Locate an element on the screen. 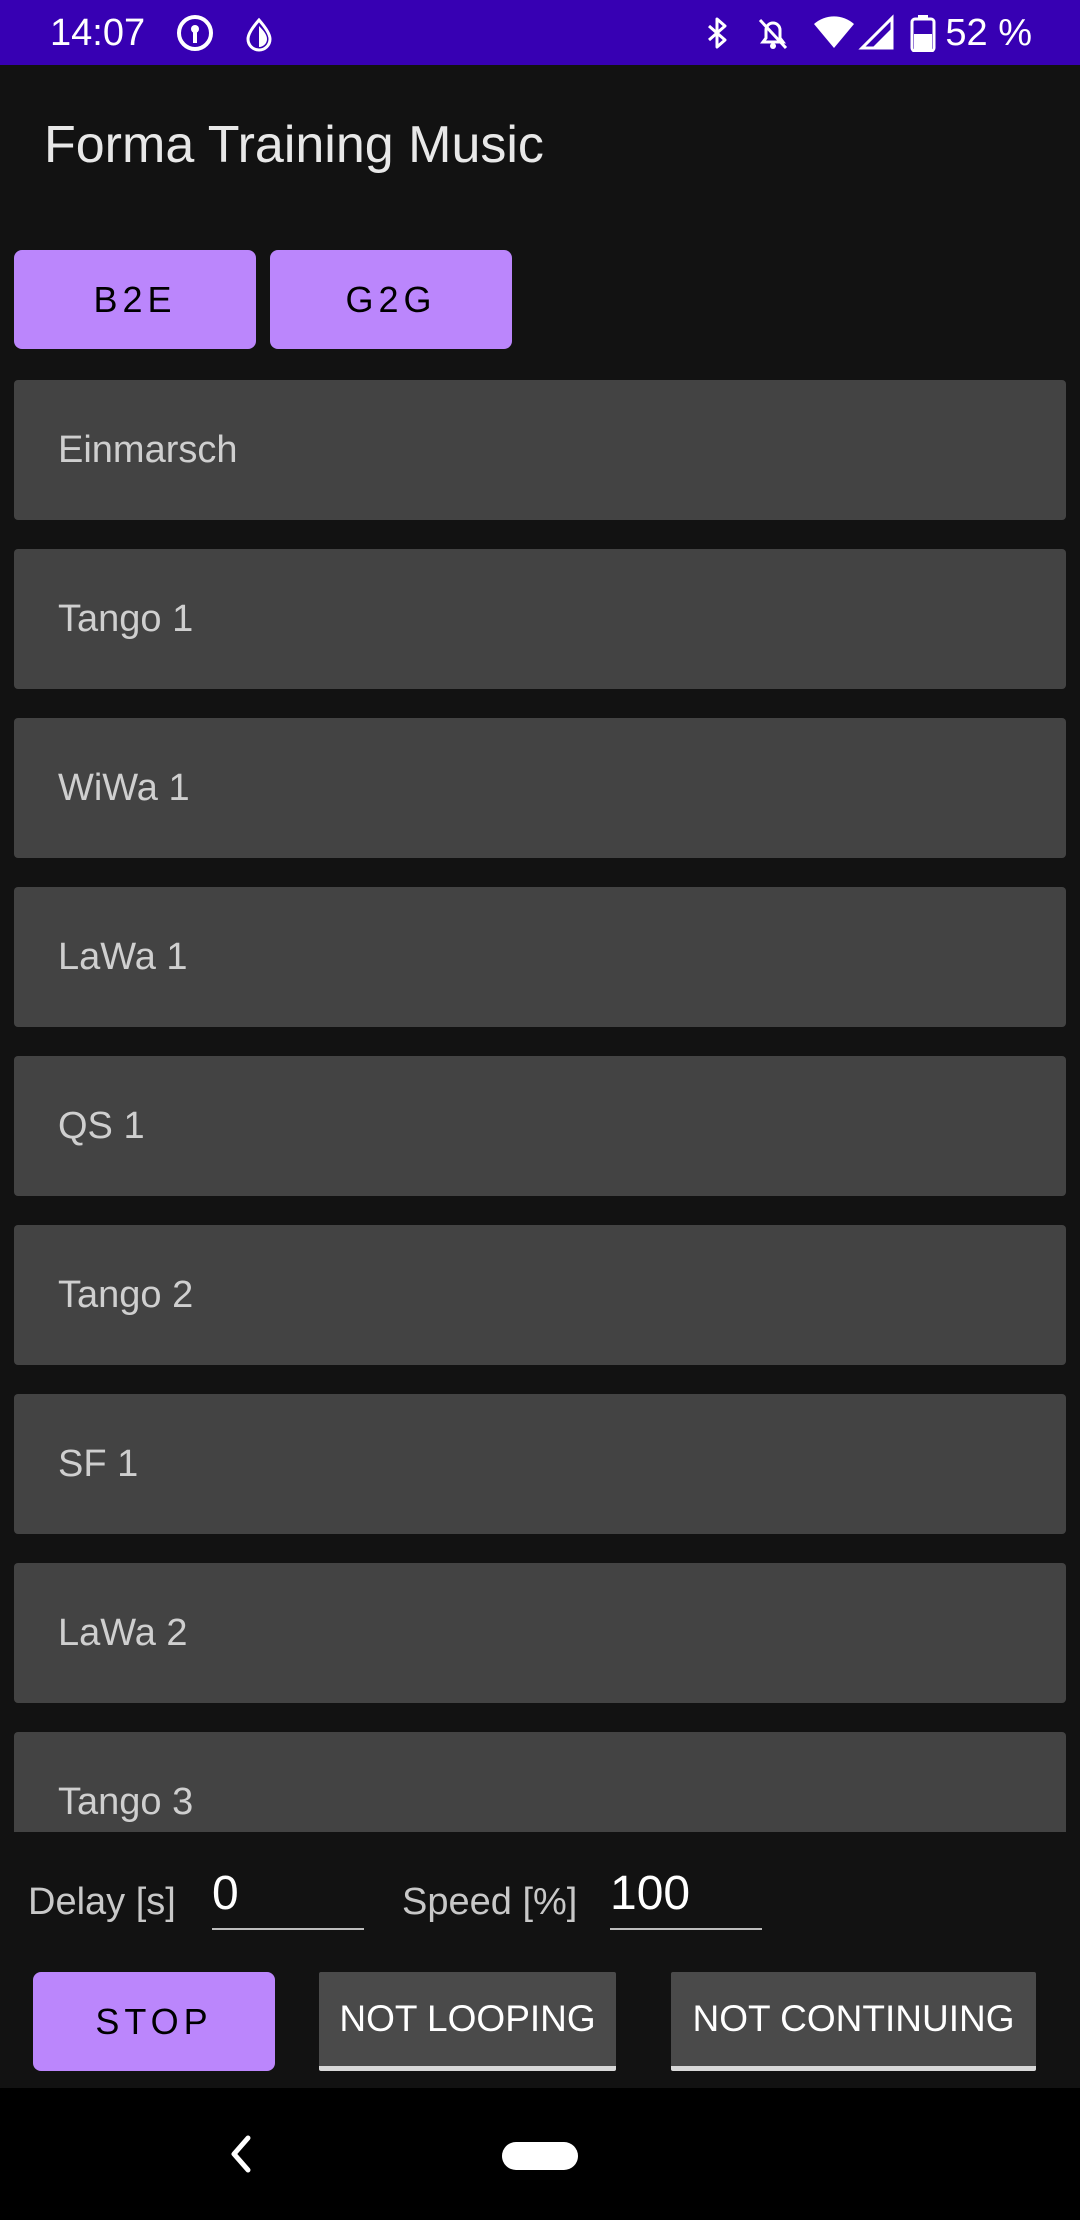 Image resolution: width=1080 pixels, height=2220 pixels. delay-input: 0 is located at coordinates (288, 1894).